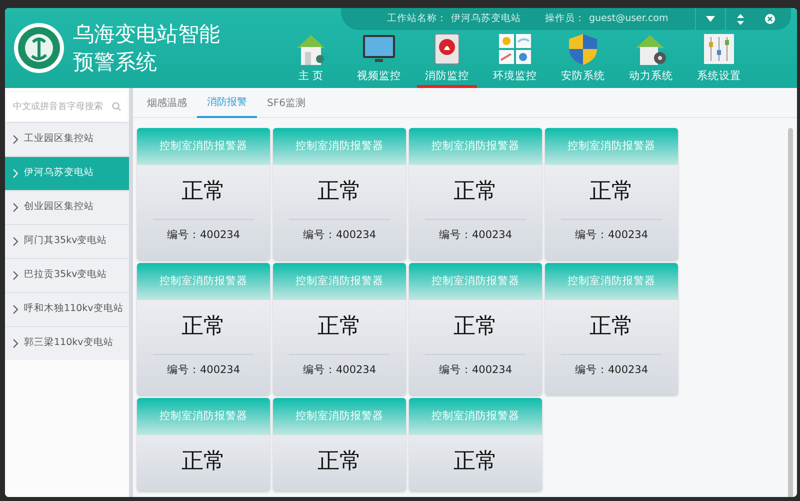  What do you see at coordinates (486, 19) in the screenshot?
I see `station-name: 伊河乌苏变电站` at bounding box center [486, 19].